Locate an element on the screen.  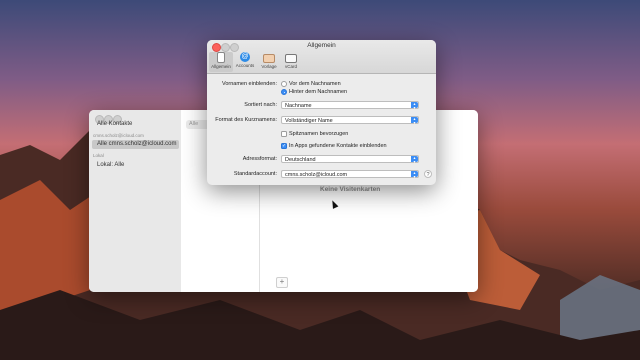
tab-label: Allgemein is located at coordinates (221, 66).